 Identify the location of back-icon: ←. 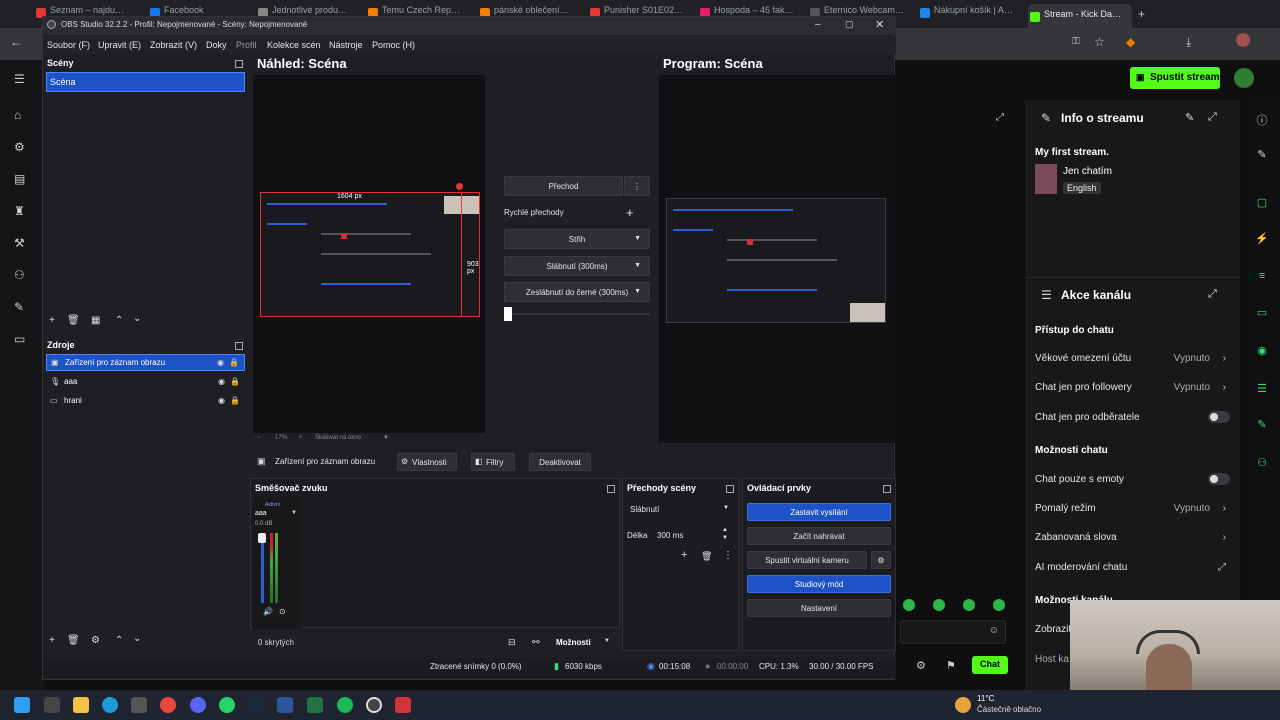
(16, 42).